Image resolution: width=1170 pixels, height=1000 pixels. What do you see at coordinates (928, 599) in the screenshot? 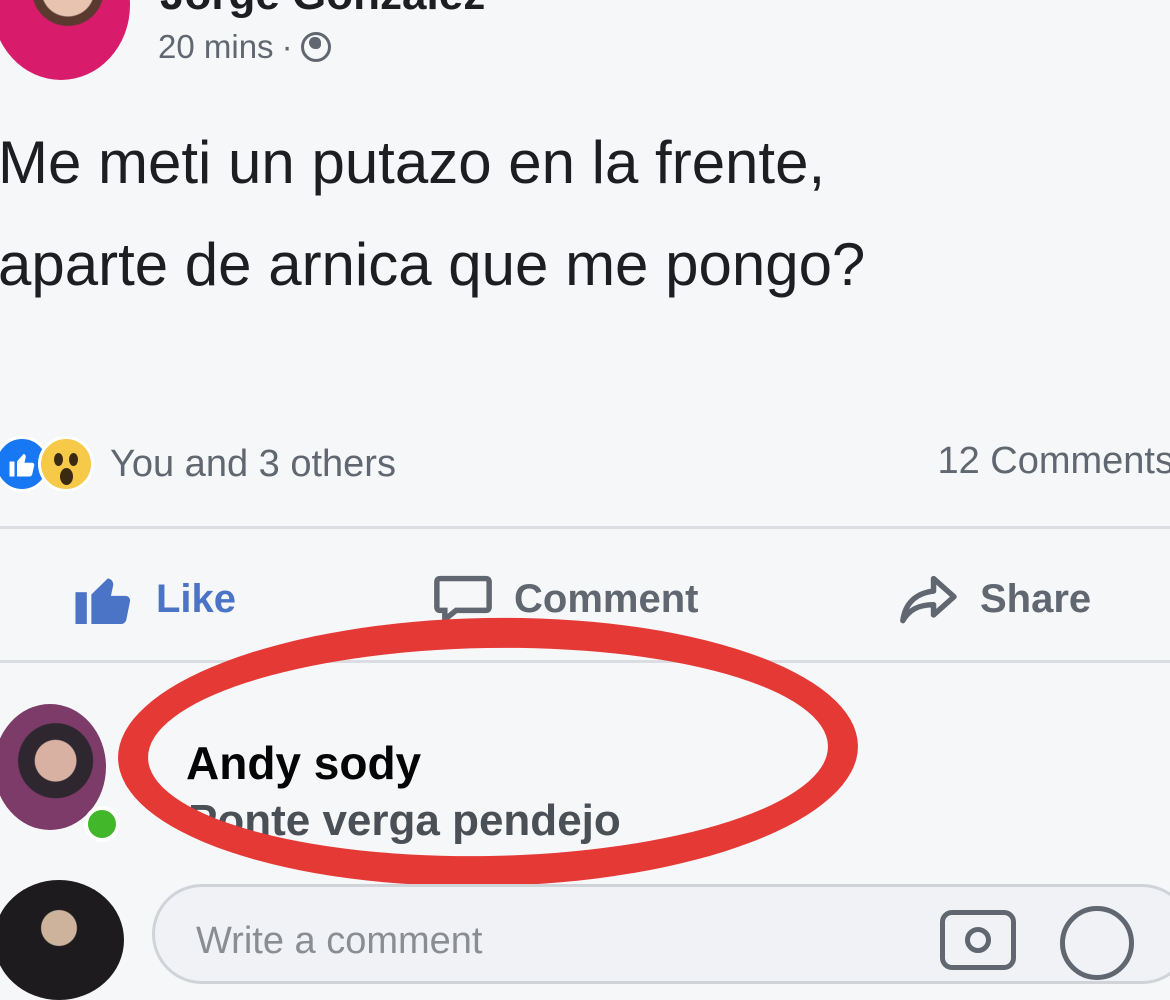
I see `share-icon` at bounding box center [928, 599].